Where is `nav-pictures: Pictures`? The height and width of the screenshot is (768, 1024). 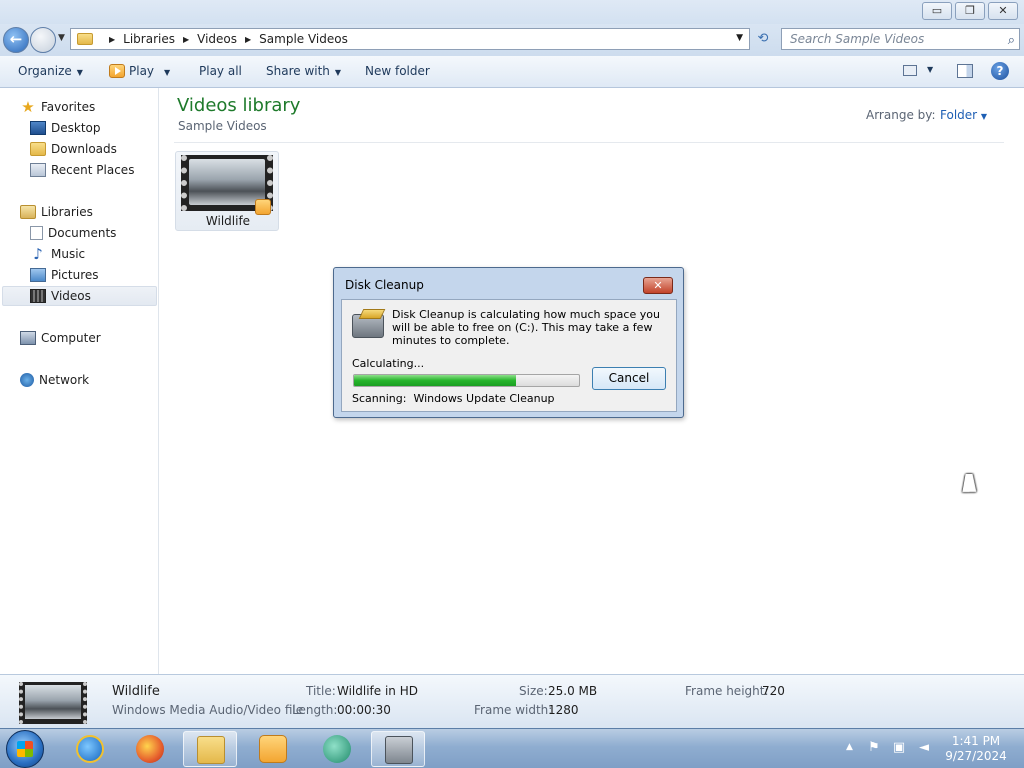 nav-pictures: Pictures is located at coordinates (64, 275).